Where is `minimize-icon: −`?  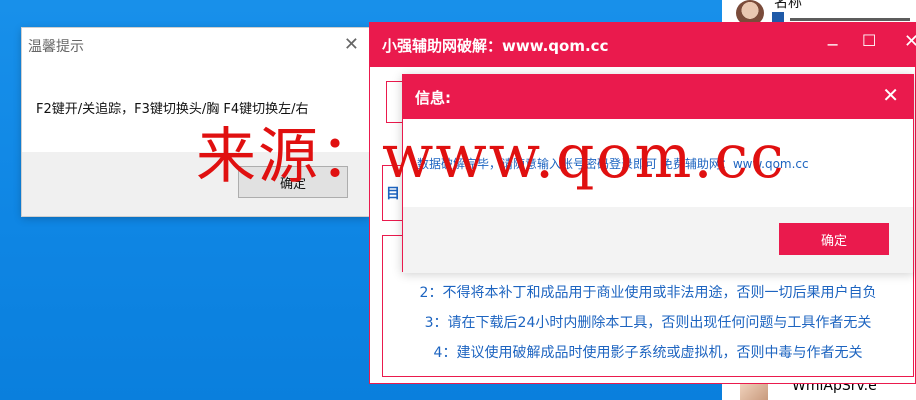
minimize-icon: − is located at coordinates (832, 44).